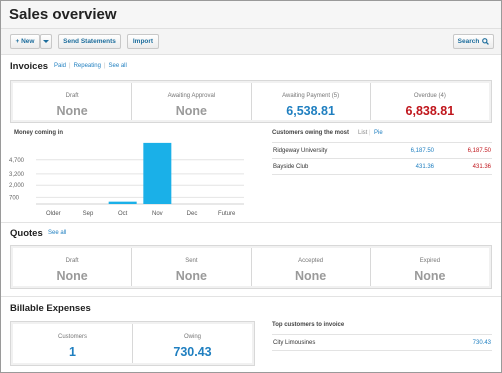 This screenshot has width=502, height=373. Describe the element at coordinates (424, 167) in the screenshot. I see `customer-owing: 431.36` at that location.